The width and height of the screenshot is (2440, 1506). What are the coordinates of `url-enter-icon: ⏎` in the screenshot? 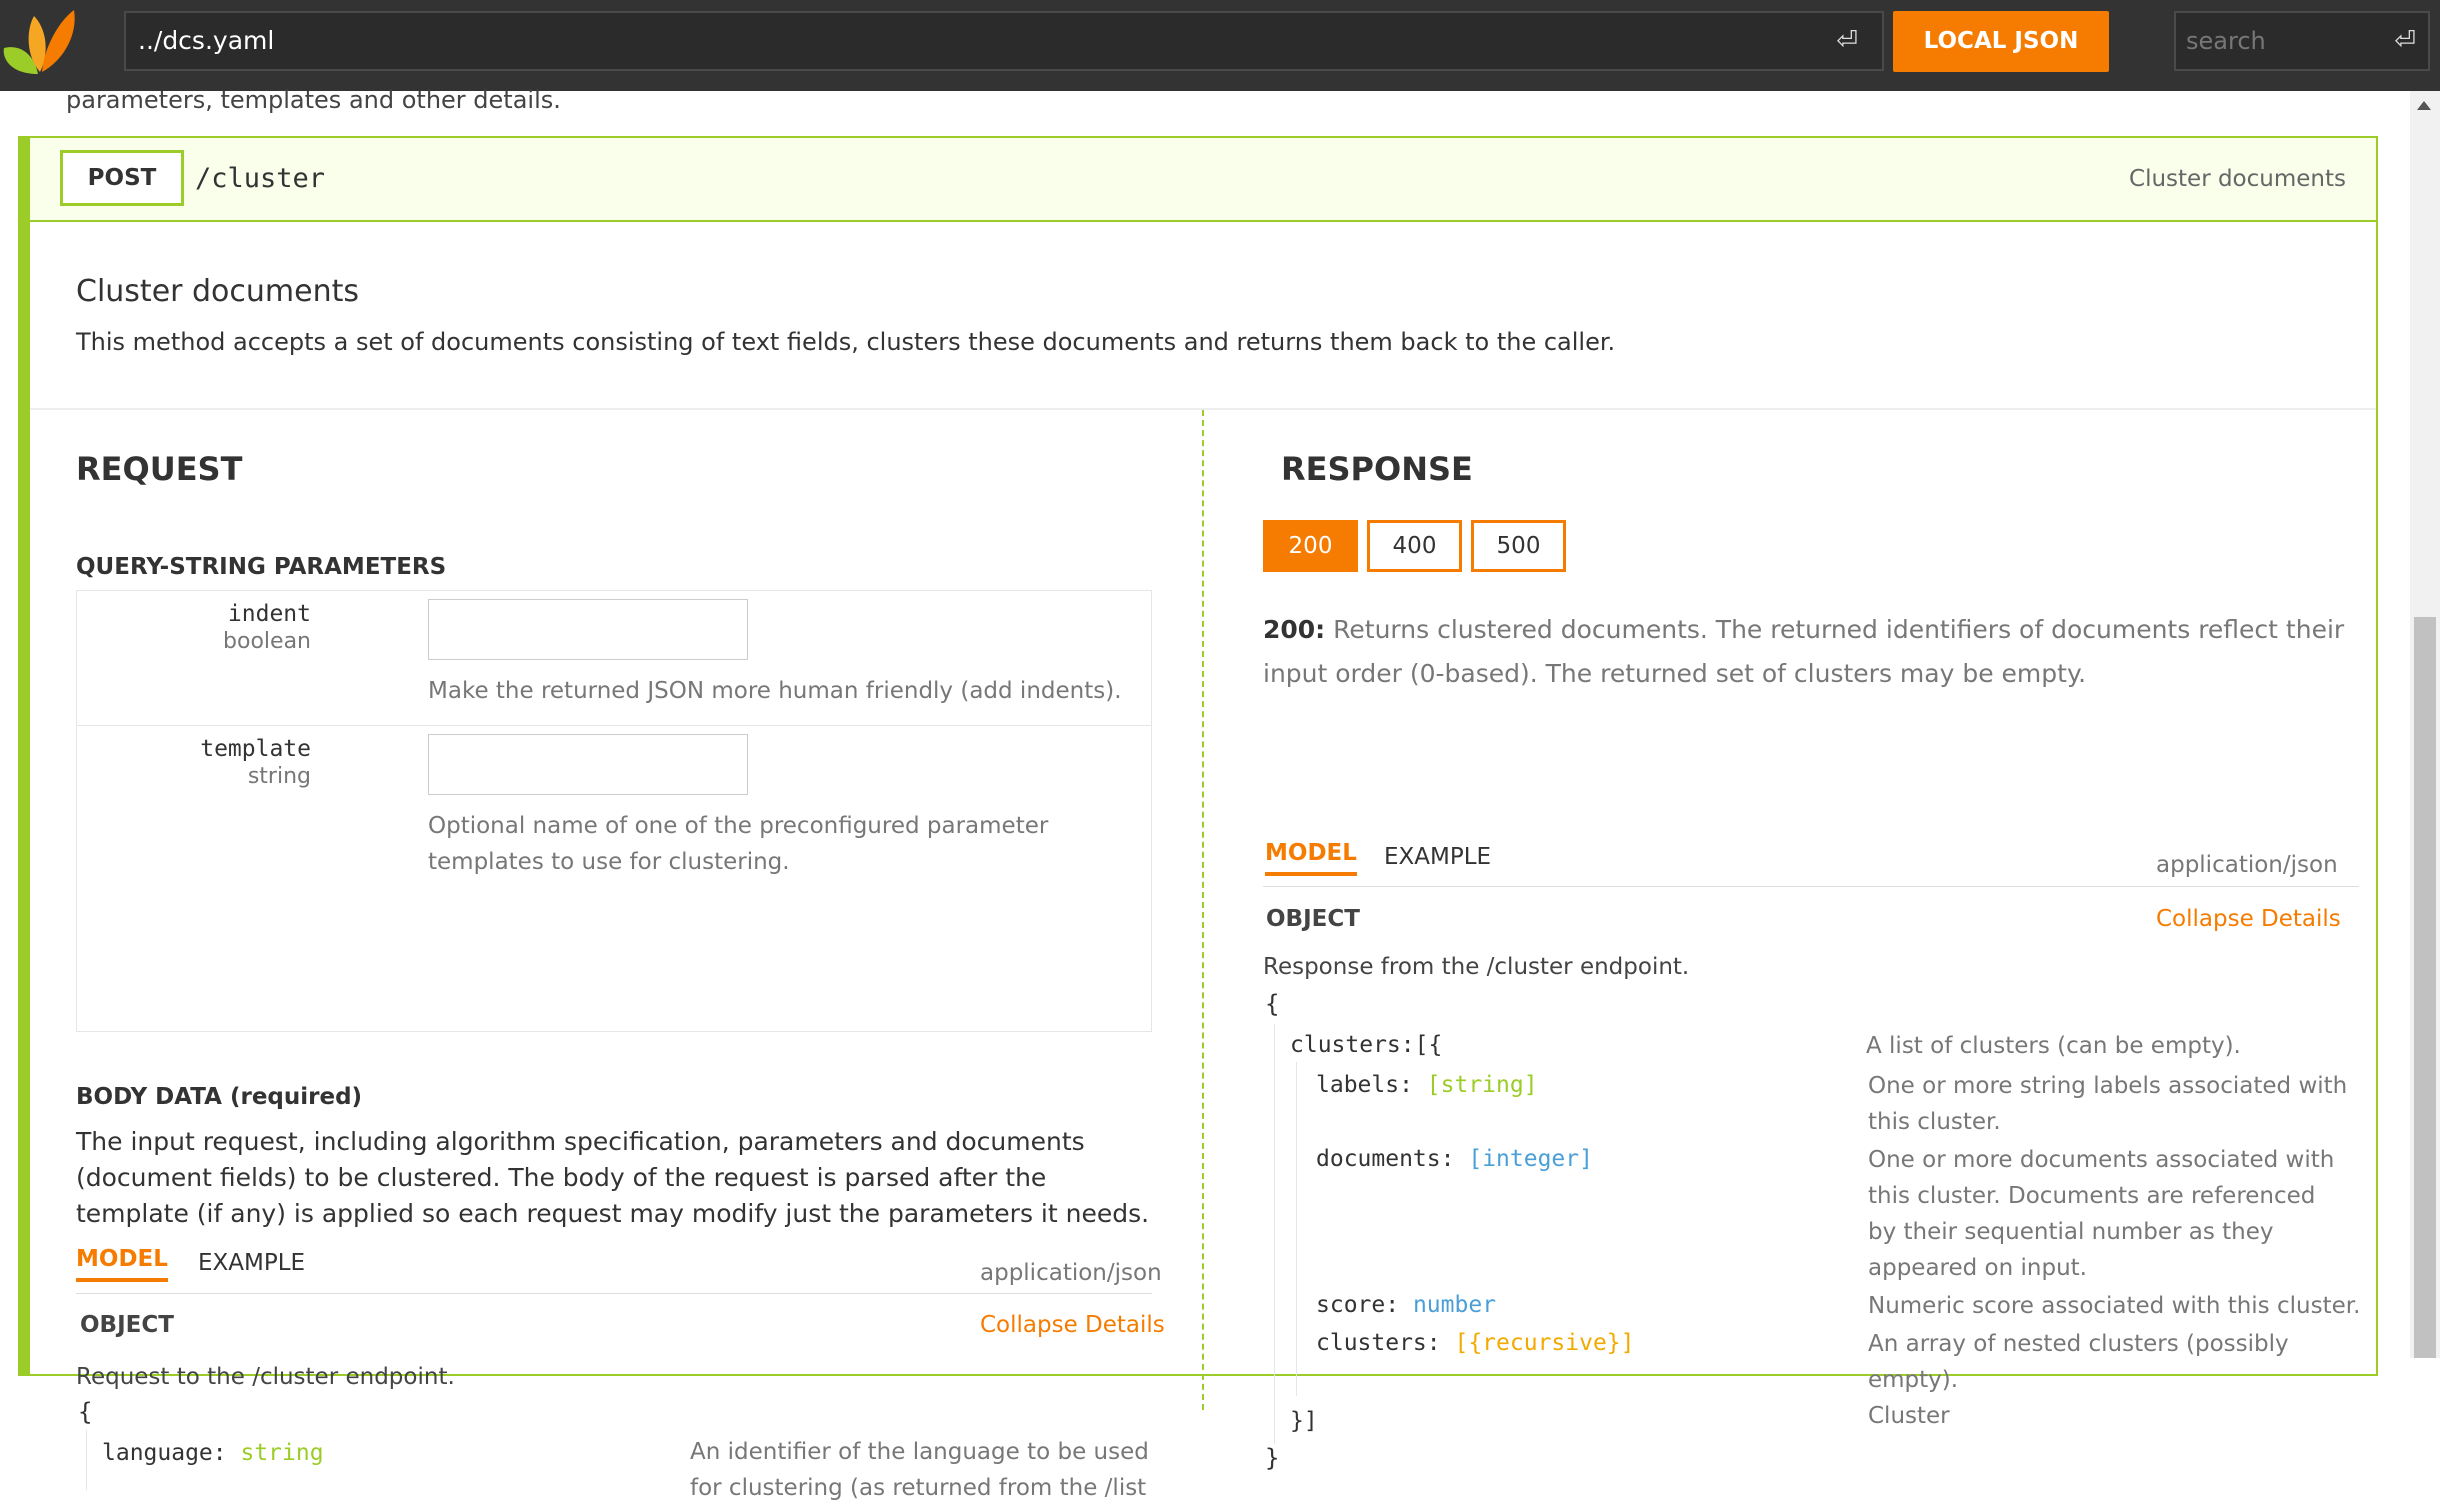 It's located at (1847, 41).